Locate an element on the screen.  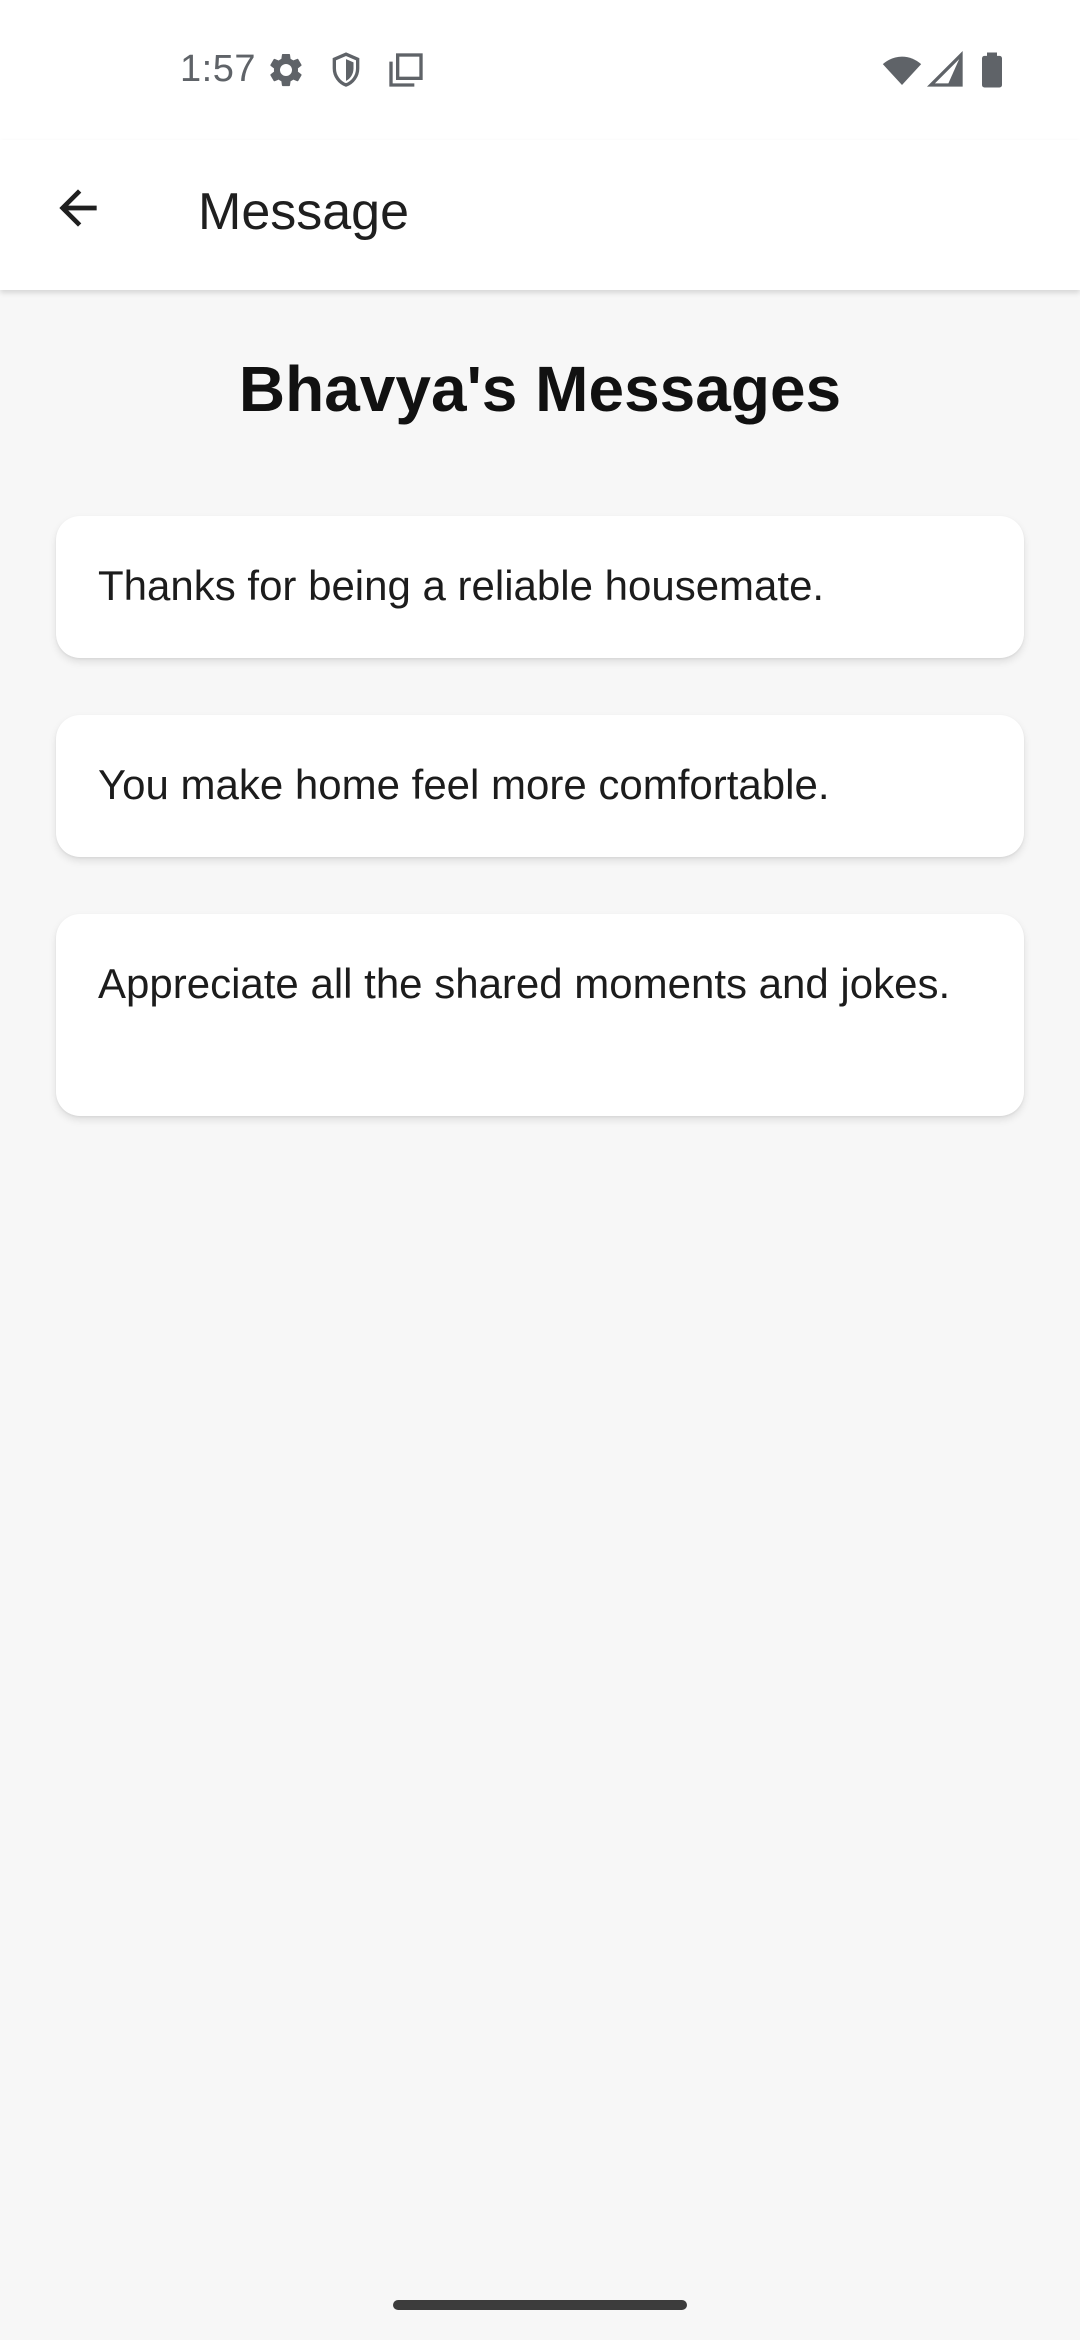
app-bar: Message is located at coordinates (540, 215).